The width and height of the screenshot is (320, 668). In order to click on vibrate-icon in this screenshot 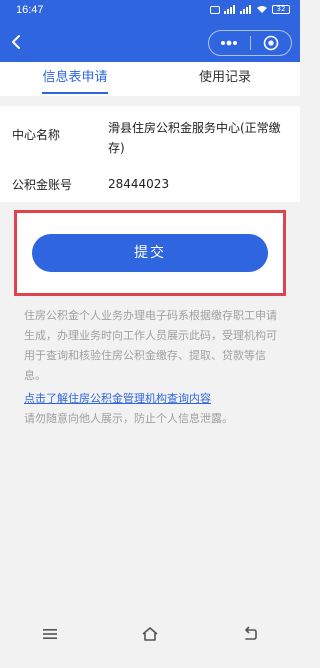, I will do `click(215, 9)`.